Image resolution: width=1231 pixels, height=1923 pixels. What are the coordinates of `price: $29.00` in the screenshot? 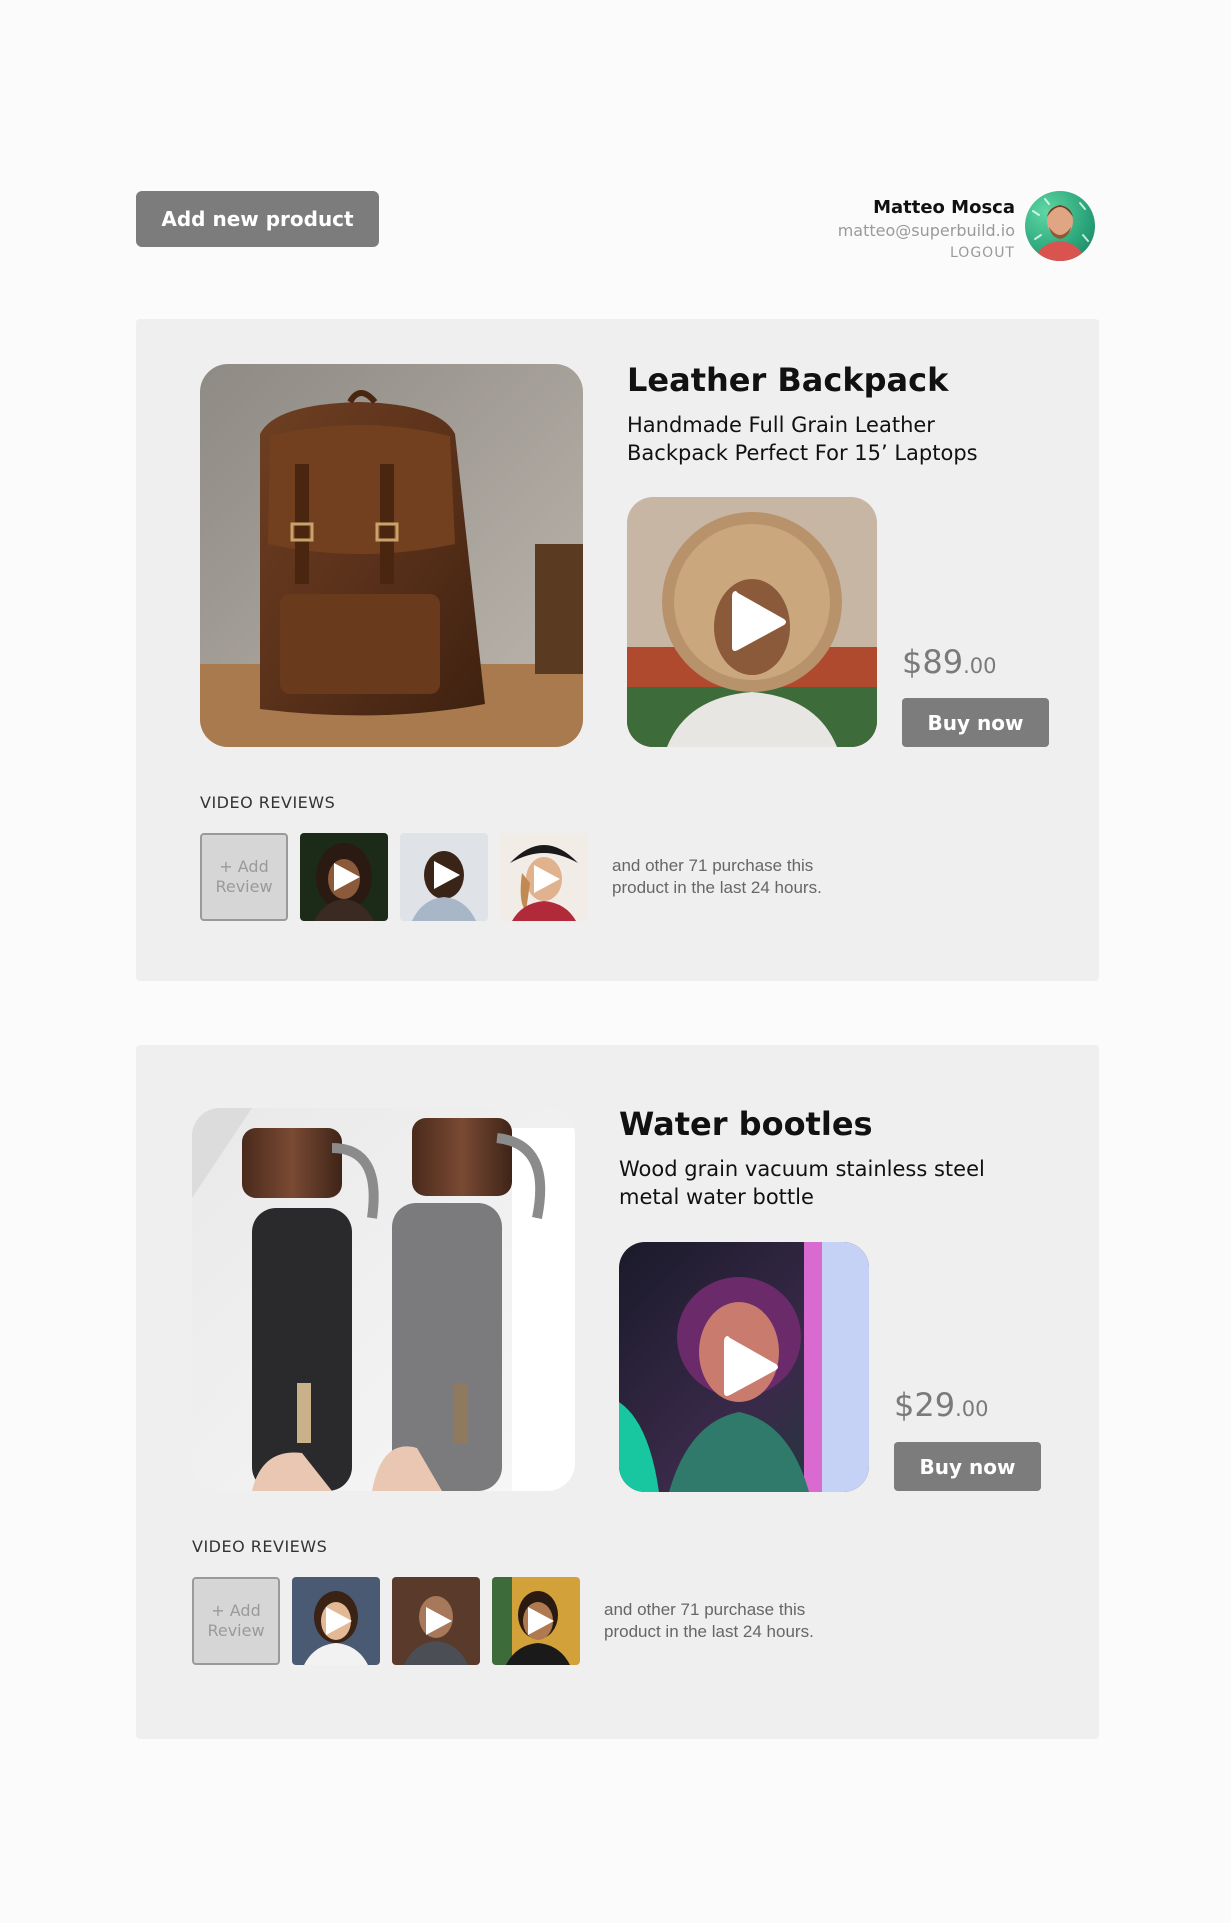 It's located at (941, 1405).